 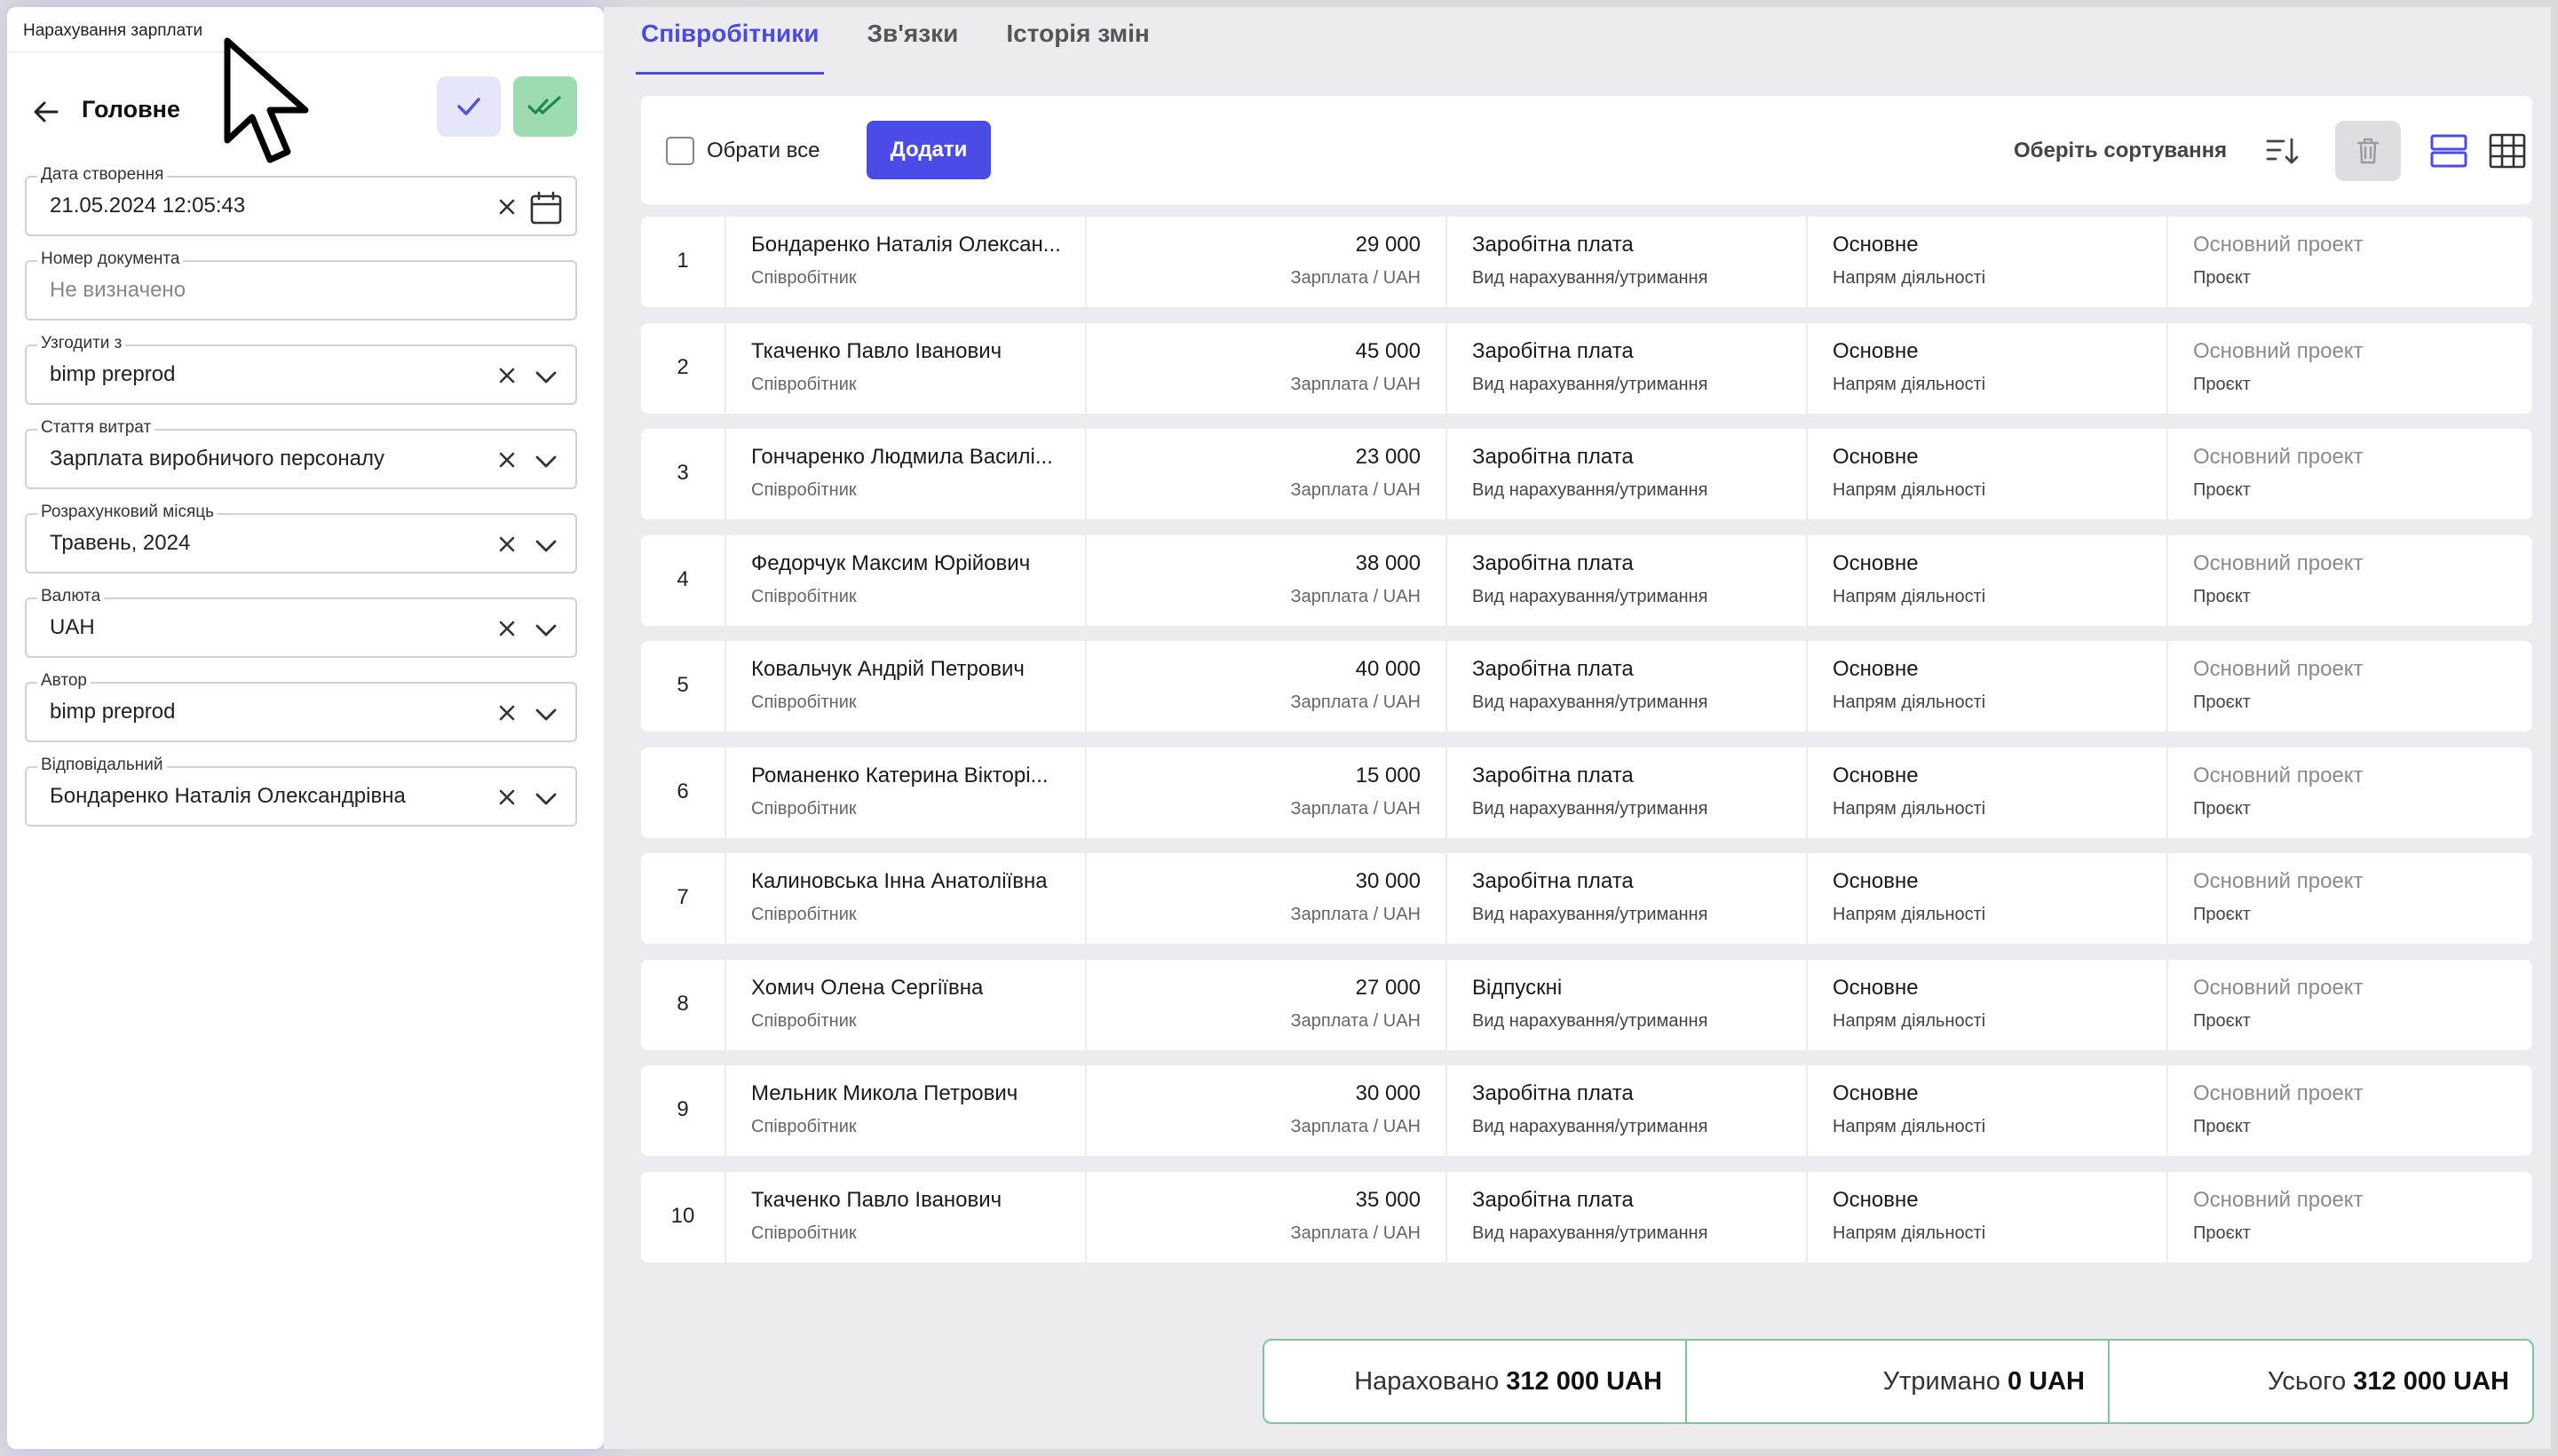 I want to click on field-value: Травень, 2024, so click(x=120, y=543).